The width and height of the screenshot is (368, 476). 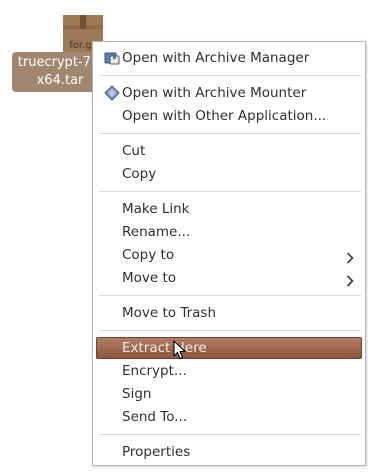 I want to click on menu-item-label: Make Link, so click(x=156, y=209).